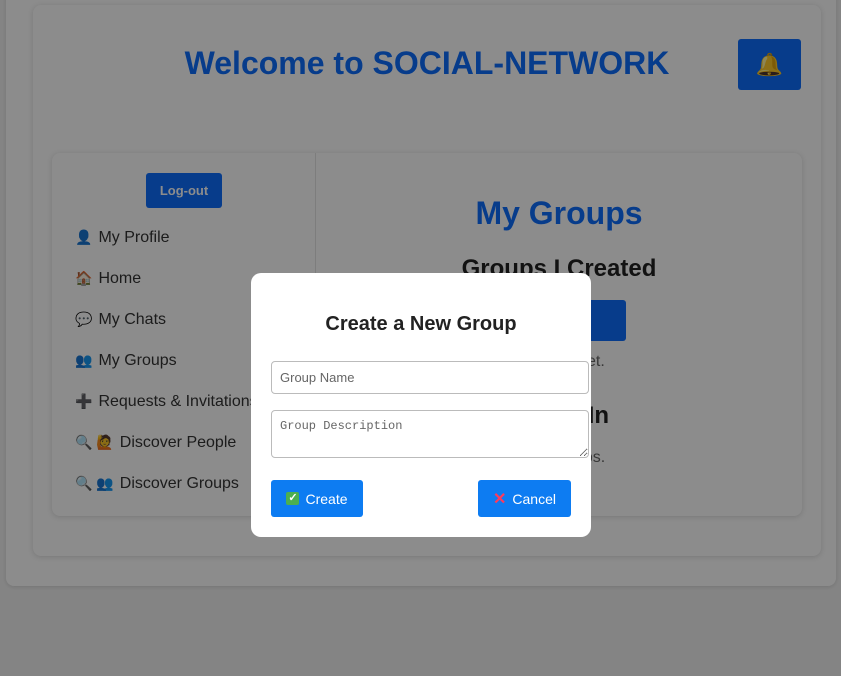 The width and height of the screenshot is (841, 676). I want to click on cancel-button: ✕ Cancel, so click(524, 498).